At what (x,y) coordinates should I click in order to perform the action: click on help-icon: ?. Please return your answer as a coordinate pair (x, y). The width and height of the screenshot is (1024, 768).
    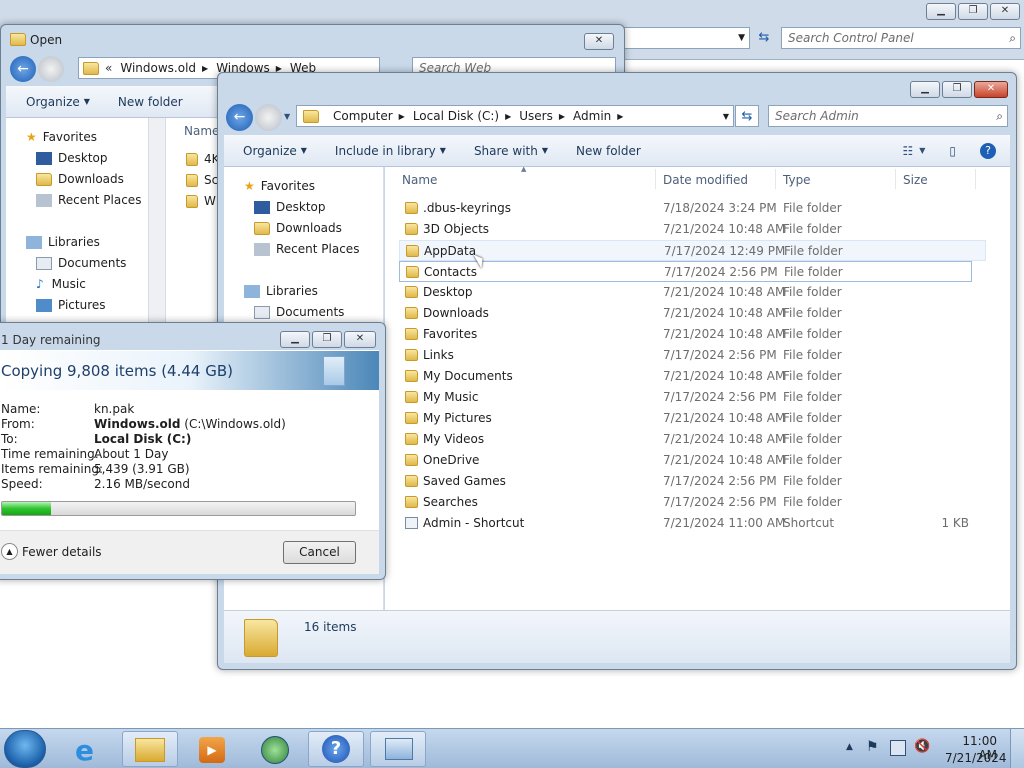
    Looking at the image, I should click on (988, 150).